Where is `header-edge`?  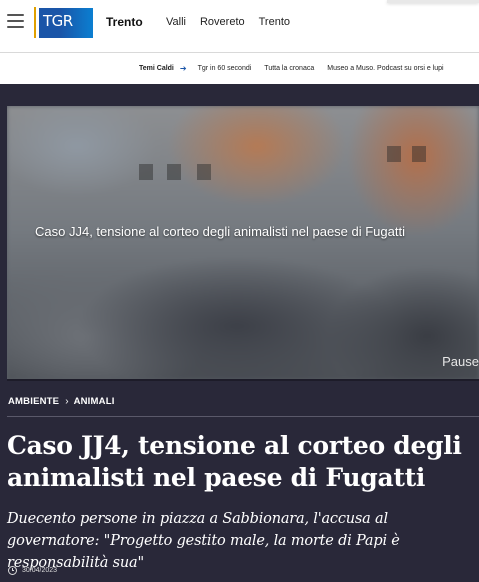 header-edge is located at coordinates (433, 1).